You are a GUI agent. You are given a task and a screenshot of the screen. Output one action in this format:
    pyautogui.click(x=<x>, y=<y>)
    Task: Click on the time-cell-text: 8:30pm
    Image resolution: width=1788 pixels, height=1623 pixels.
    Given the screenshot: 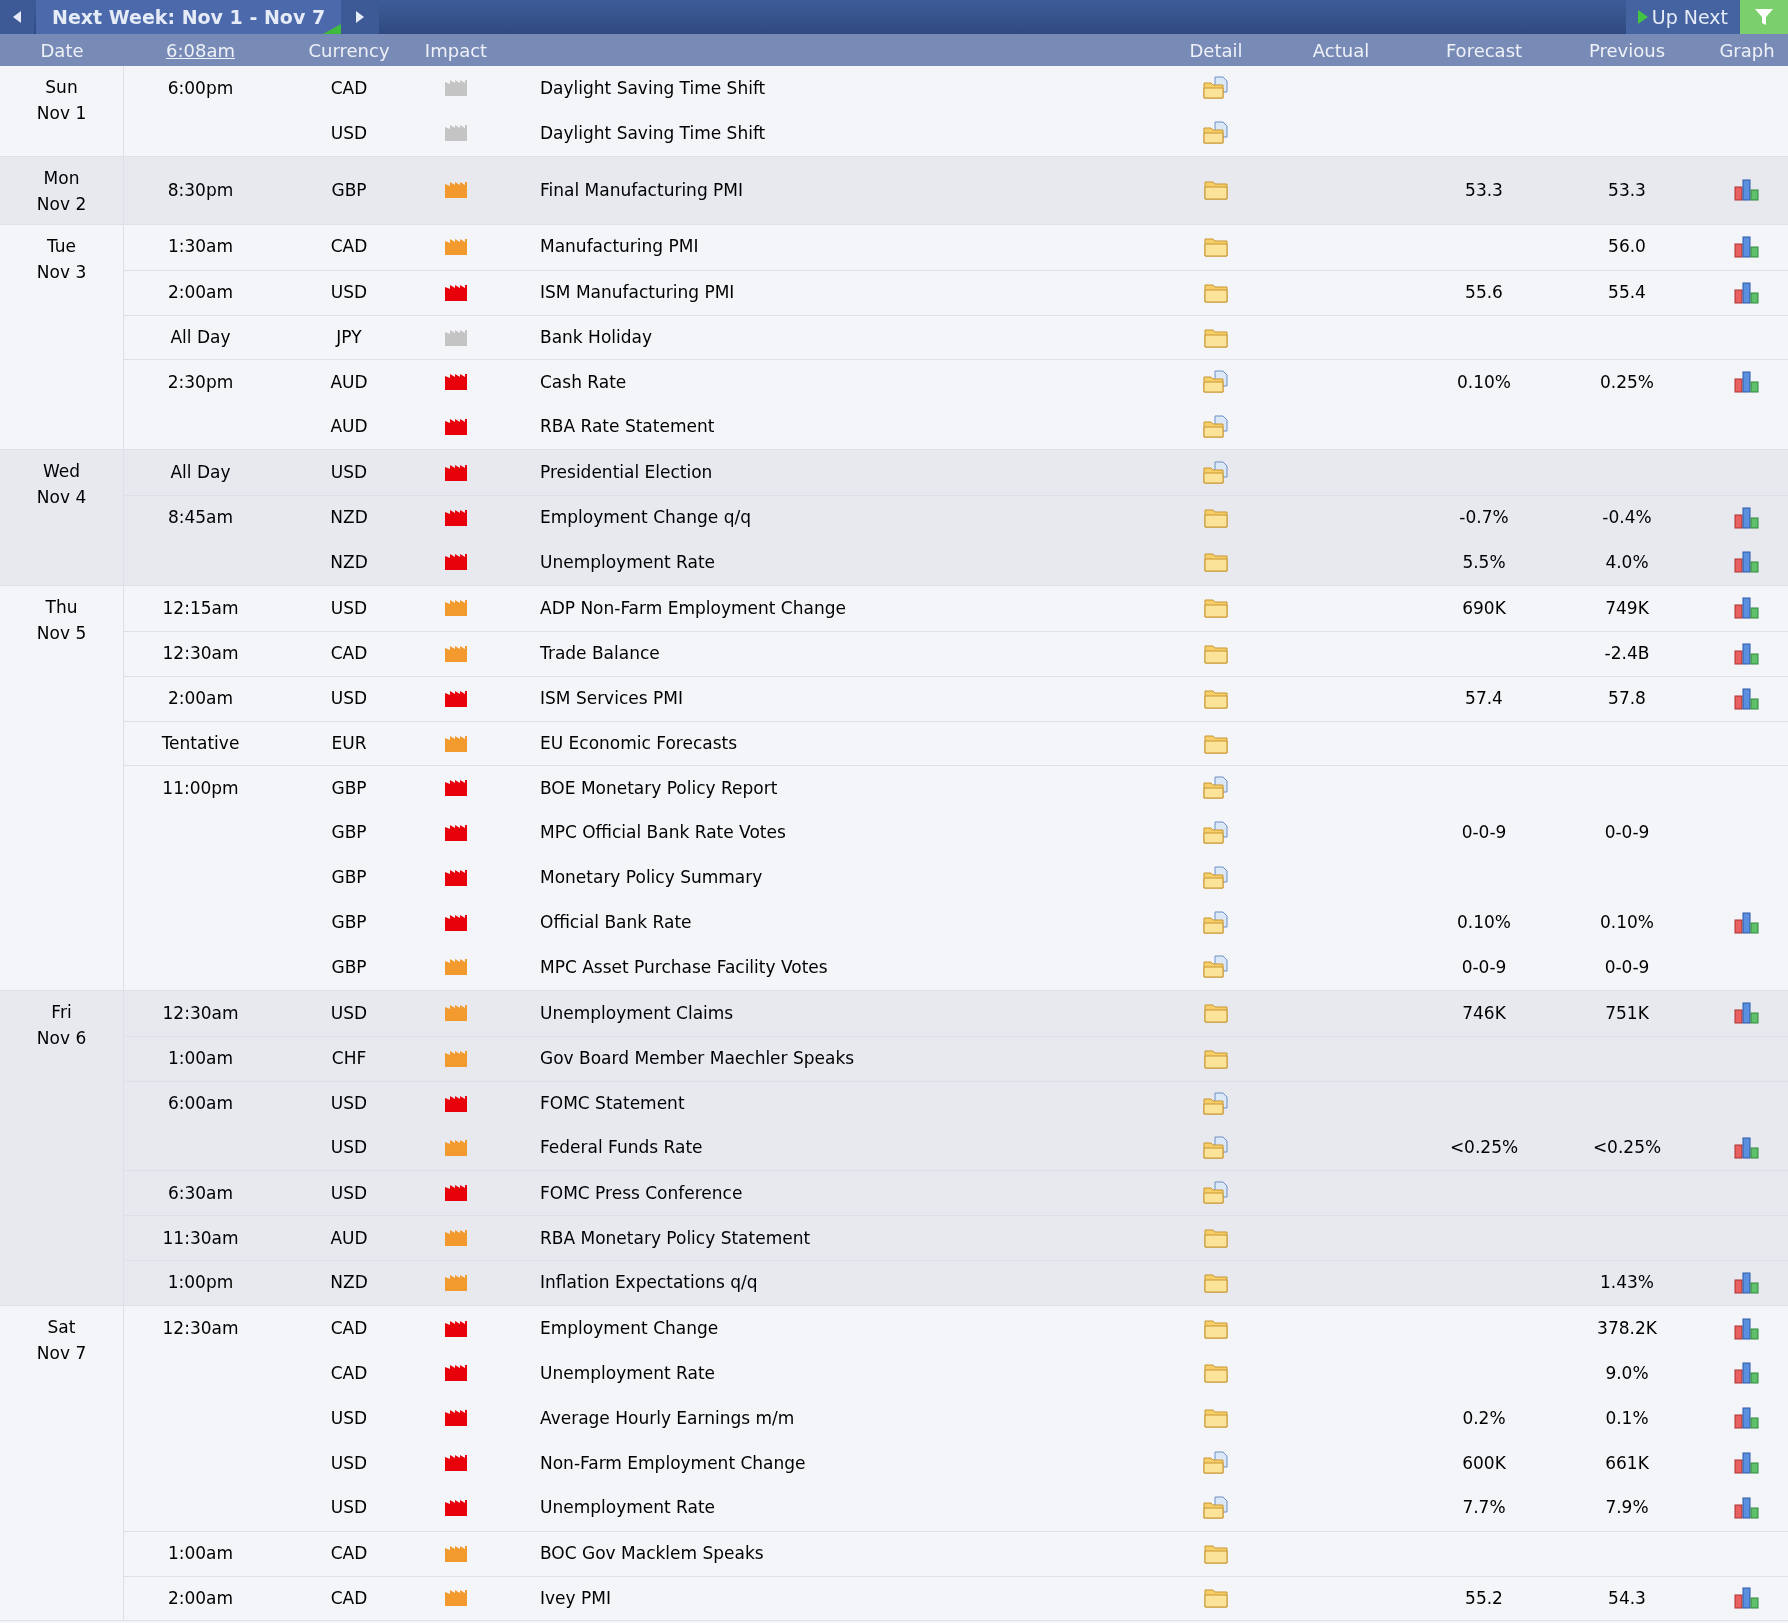 What is the action you would take?
    pyautogui.click(x=200, y=190)
    